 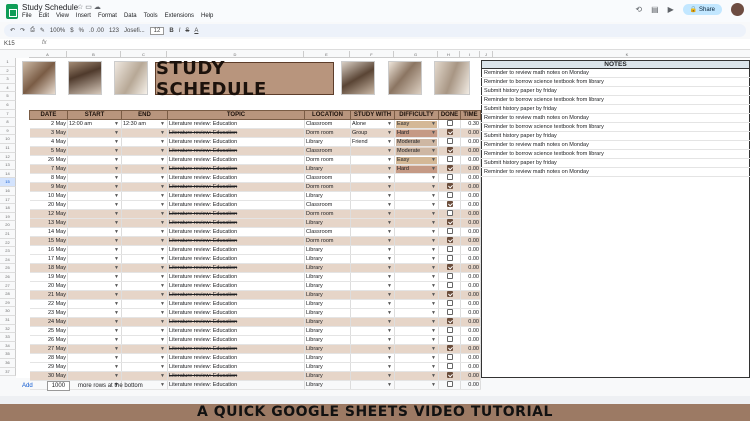 What do you see at coordinates (48, 241) in the screenshot?
I see `date-cell: 15 May` at bounding box center [48, 241].